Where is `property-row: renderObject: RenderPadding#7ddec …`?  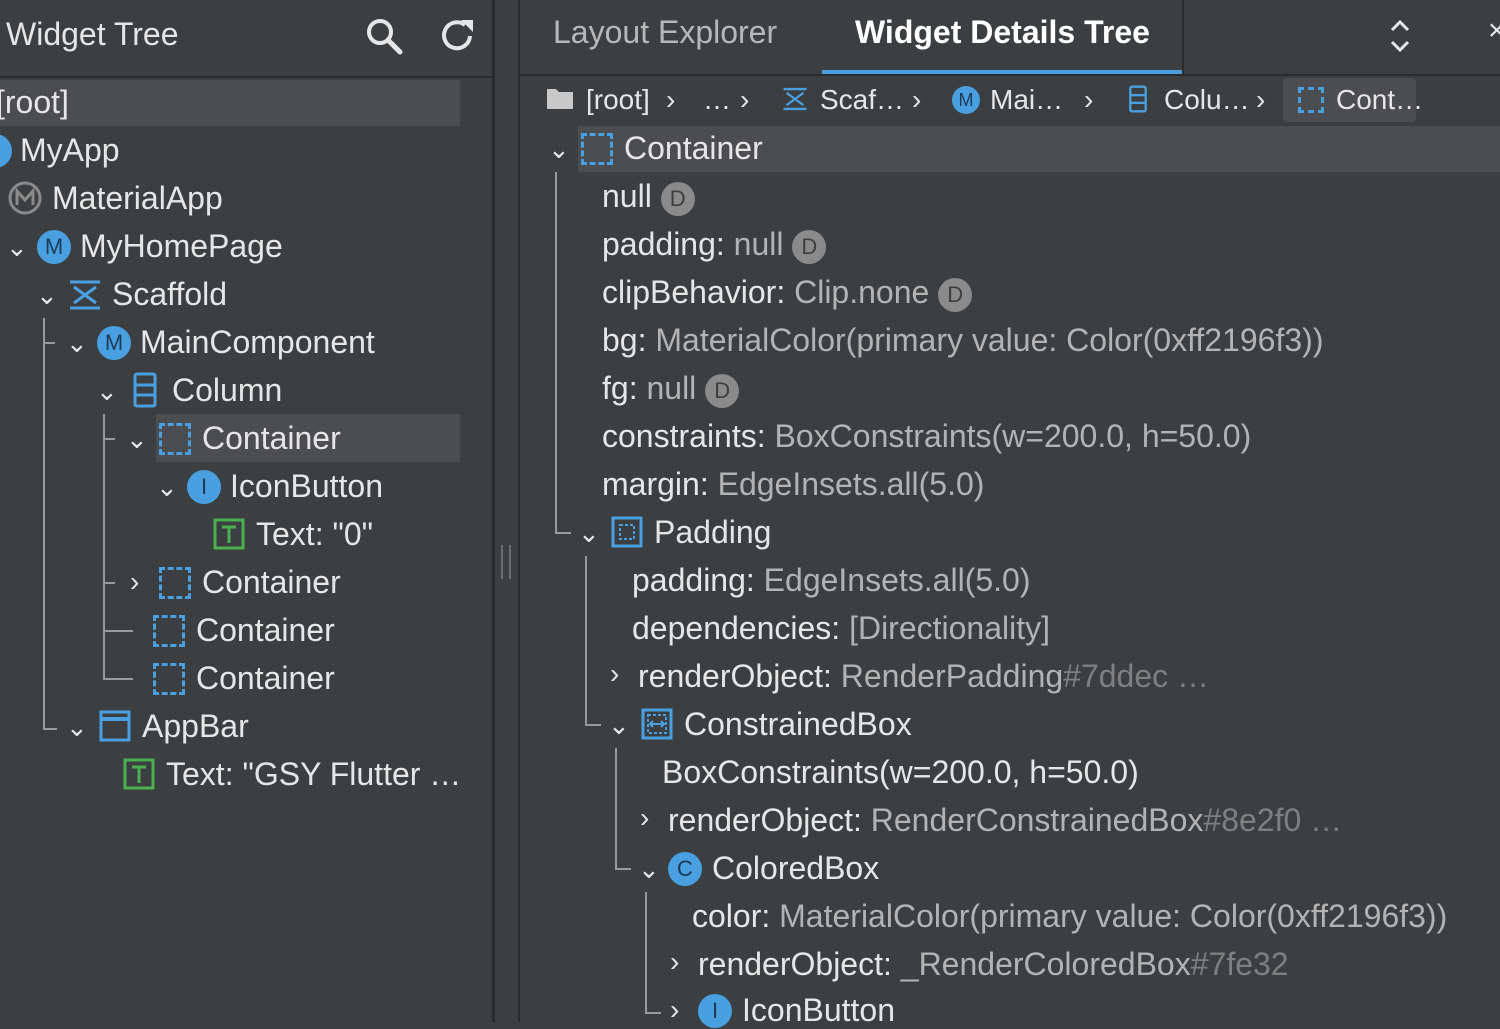 property-row: renderObject: RenderPadding#7ddec … is located at coordinates (923, 676).